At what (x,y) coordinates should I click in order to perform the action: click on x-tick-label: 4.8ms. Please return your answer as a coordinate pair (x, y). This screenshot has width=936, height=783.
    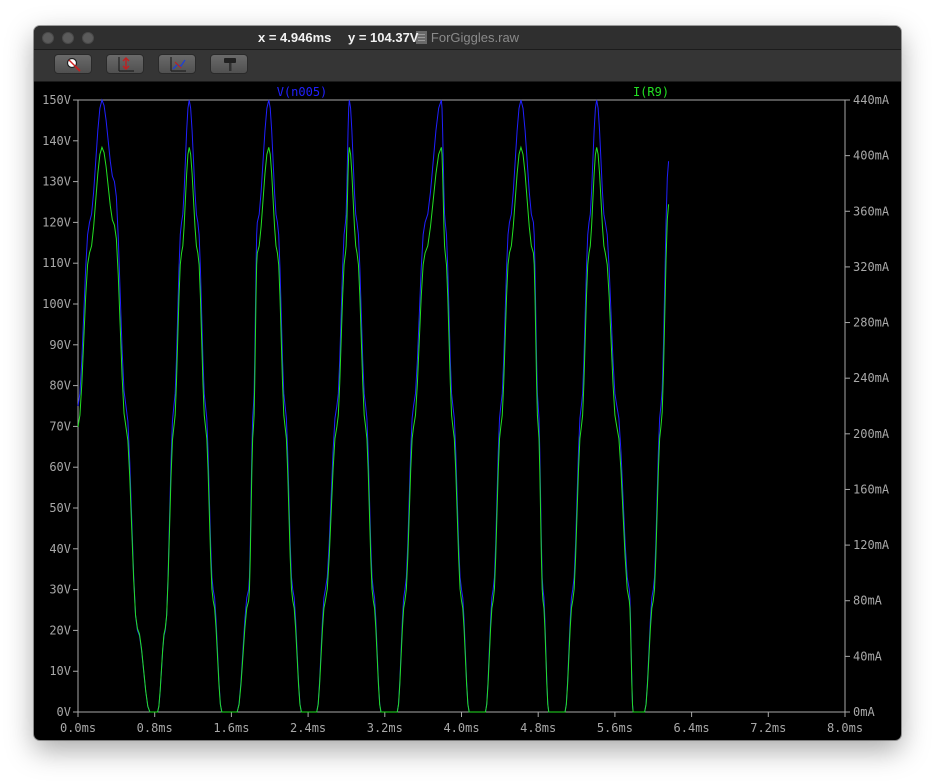
    Looking at the image, I should click on (538, 728).